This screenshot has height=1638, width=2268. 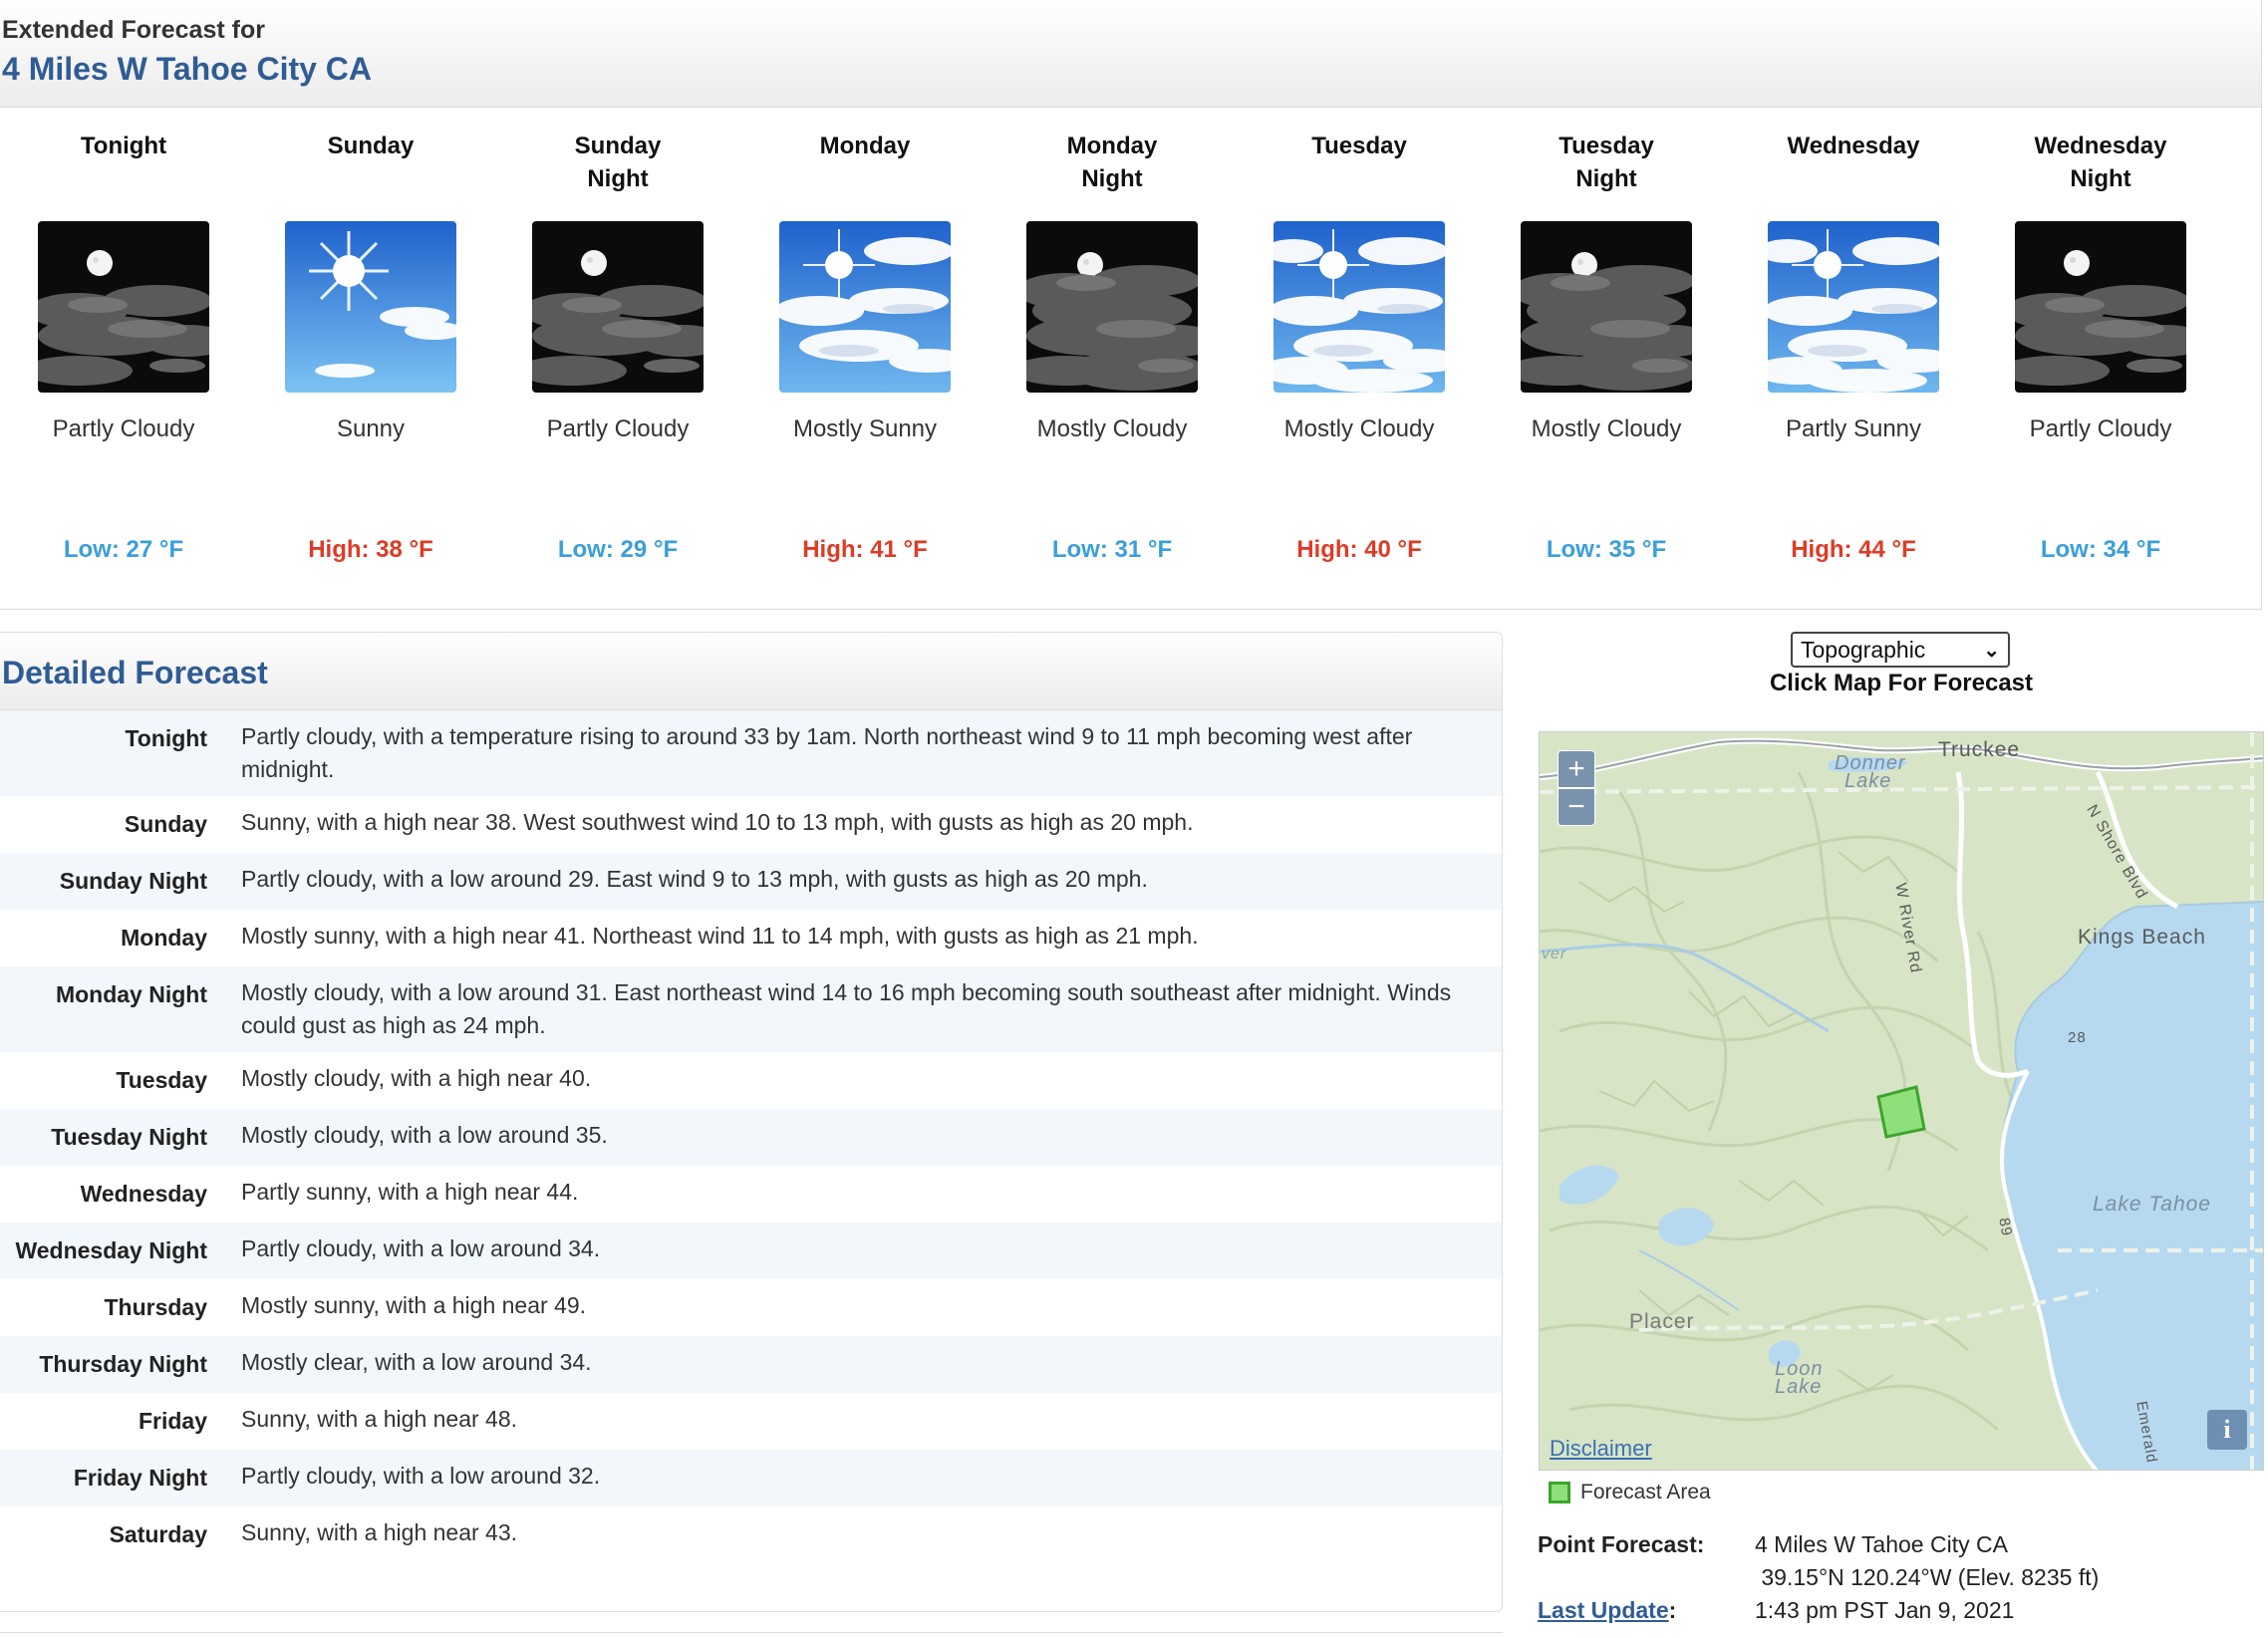 What do you see at coordinates (371, 428) in the screenshot?
I see `period-short-desc: Sunny` at bounding box center [371, 428].